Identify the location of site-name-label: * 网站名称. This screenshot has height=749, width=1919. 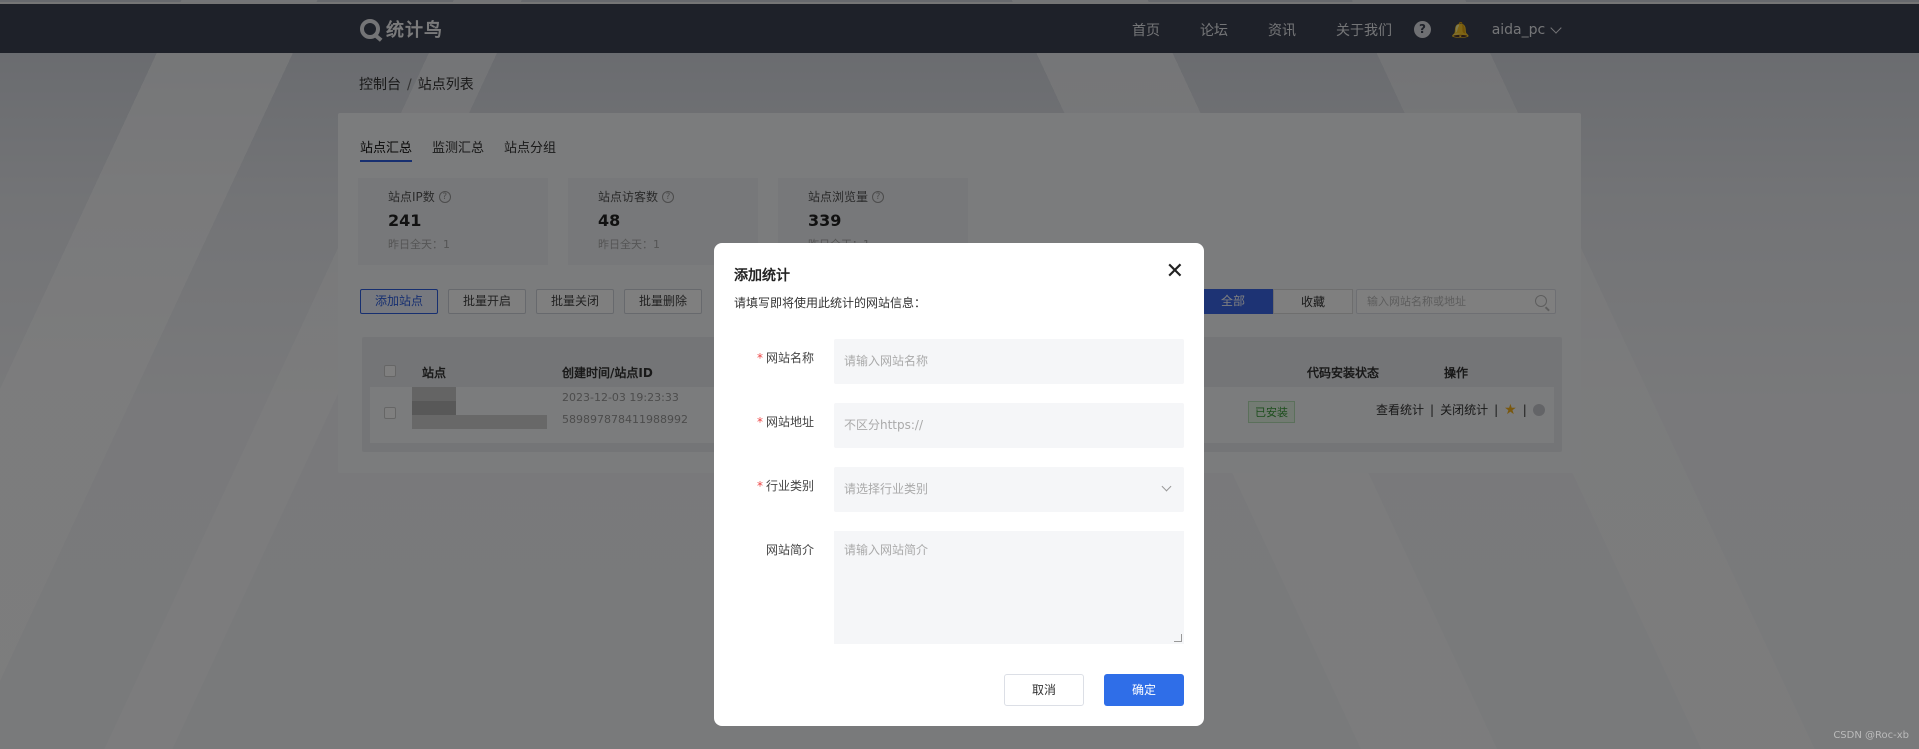
(785, 358).